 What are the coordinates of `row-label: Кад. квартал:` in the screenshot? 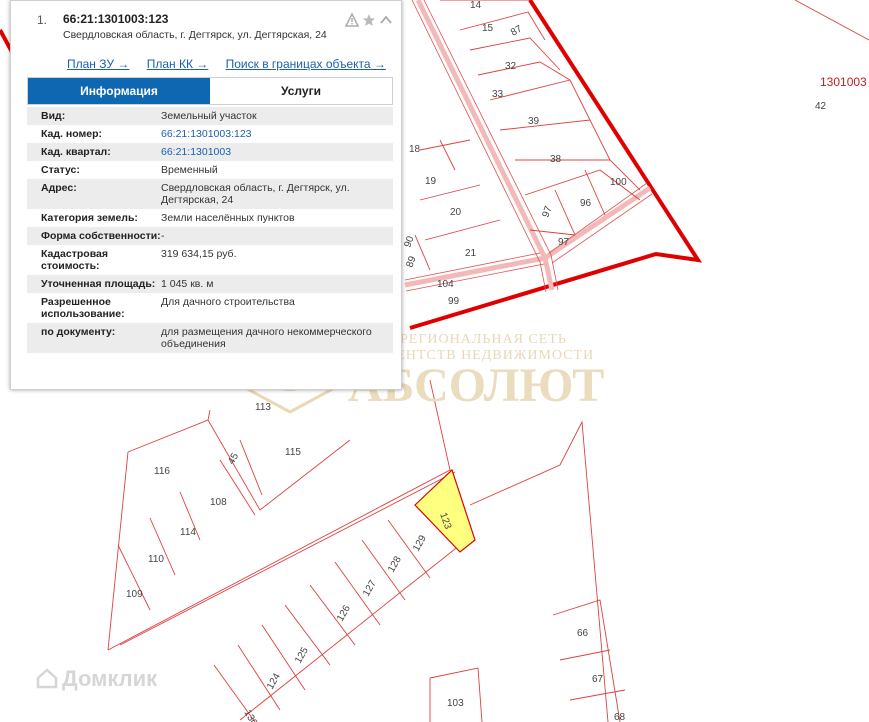 It's located at (76, 152).